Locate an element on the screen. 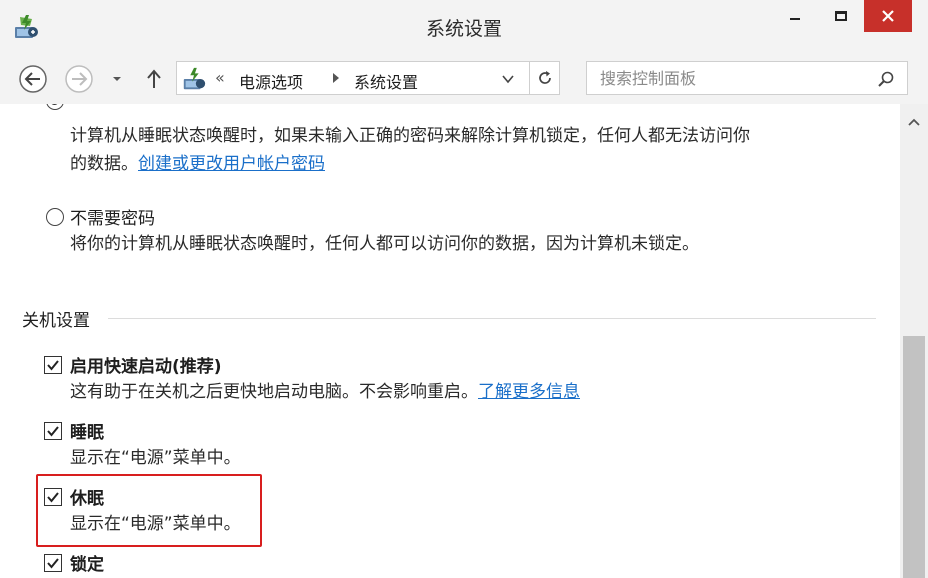 This screenshot has width=928, height=578. sleep-label: 睡眠 is located at coordinates (87, 433).